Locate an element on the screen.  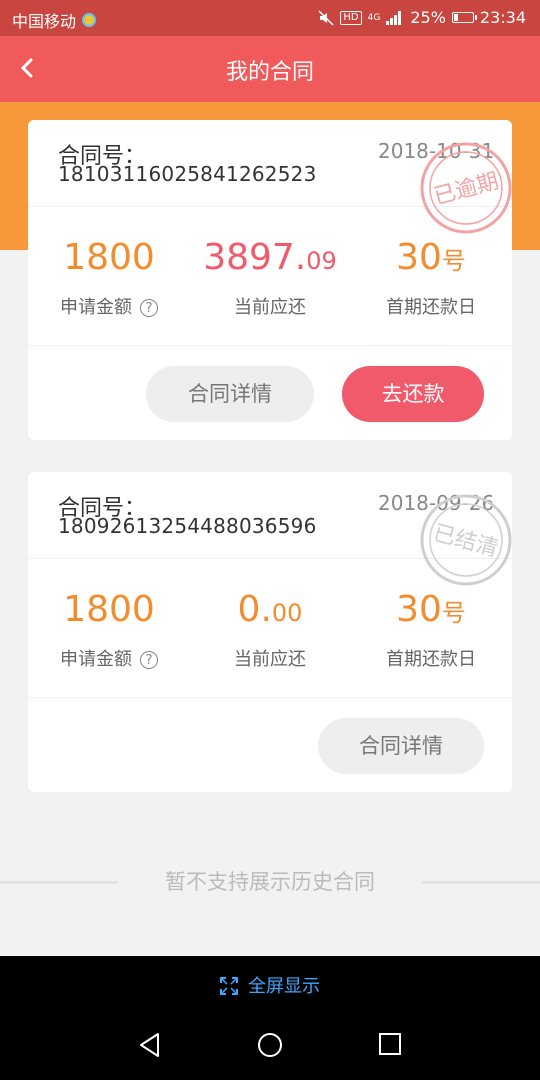
status-bar: 中国移动 HD 4G 25% 23:34 is located at coordinates (270, 18).